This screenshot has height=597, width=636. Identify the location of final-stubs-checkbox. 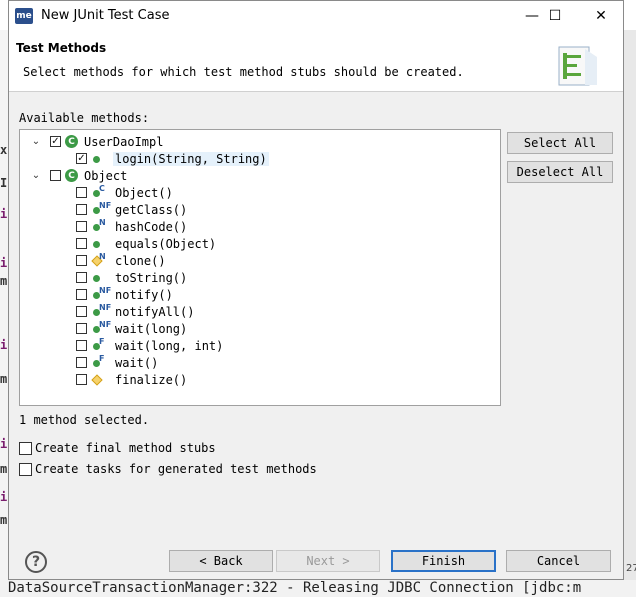
(25, 448).